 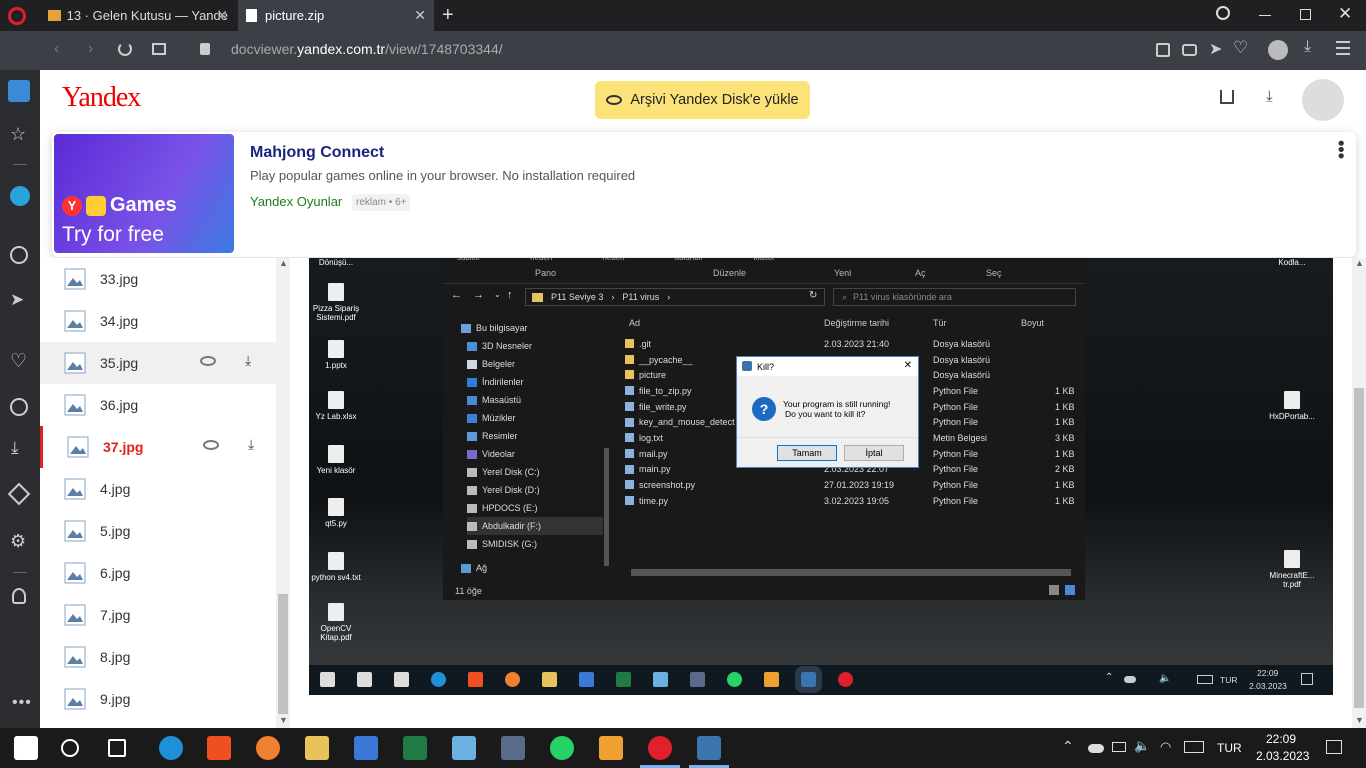 I want to click on desktop-icon: python sv4.txt, so click(x=337, y=567).